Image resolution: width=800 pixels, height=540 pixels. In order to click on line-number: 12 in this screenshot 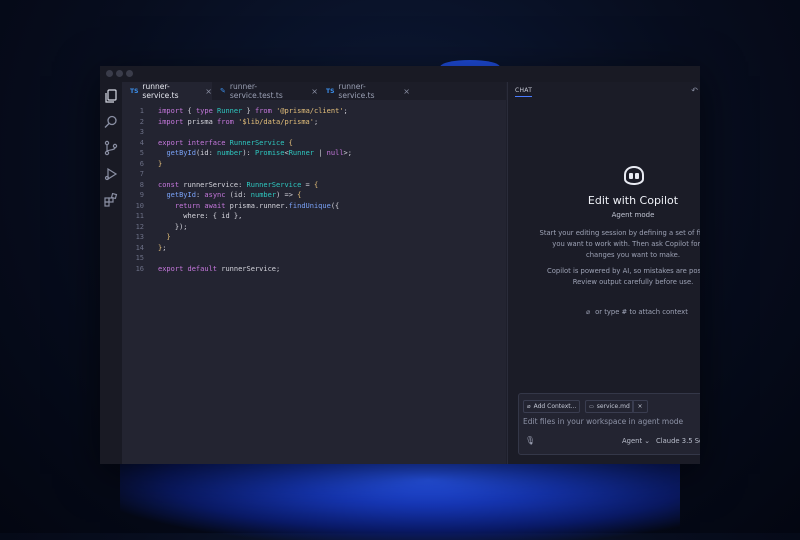, I will do `click(139, 226)`.